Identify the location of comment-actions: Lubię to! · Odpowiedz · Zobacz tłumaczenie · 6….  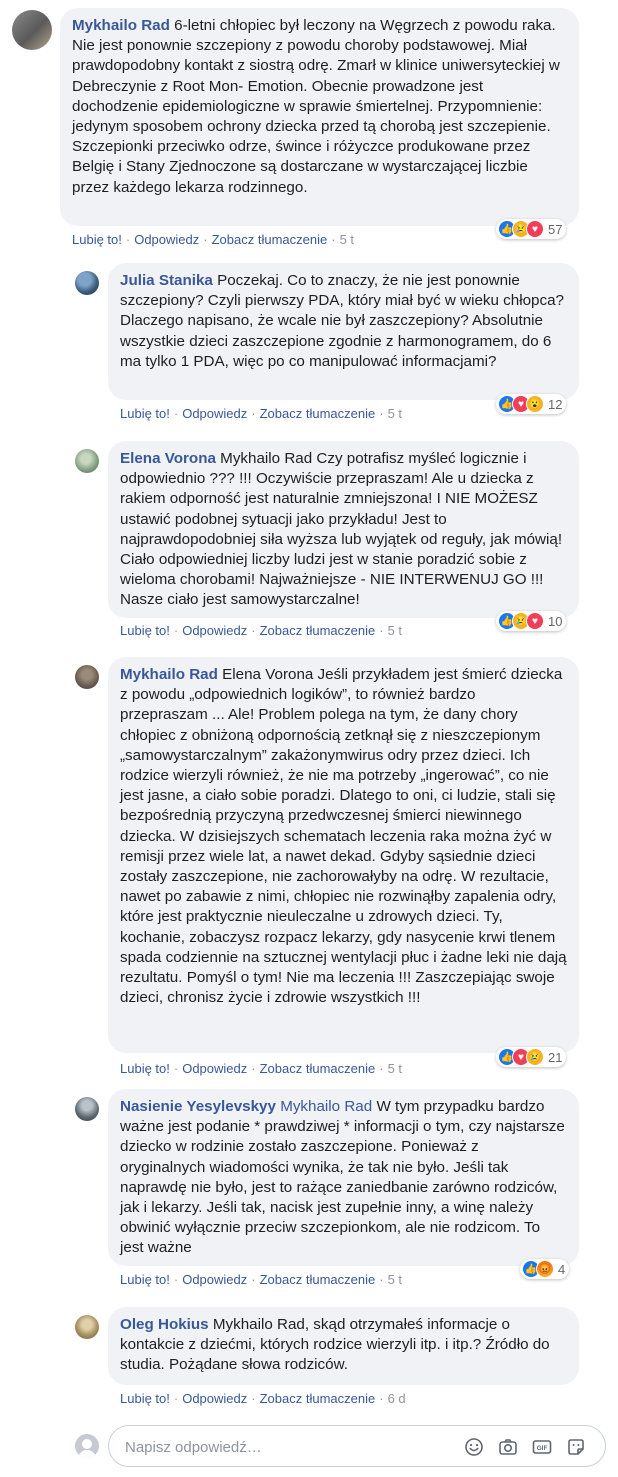
(263, 1398).